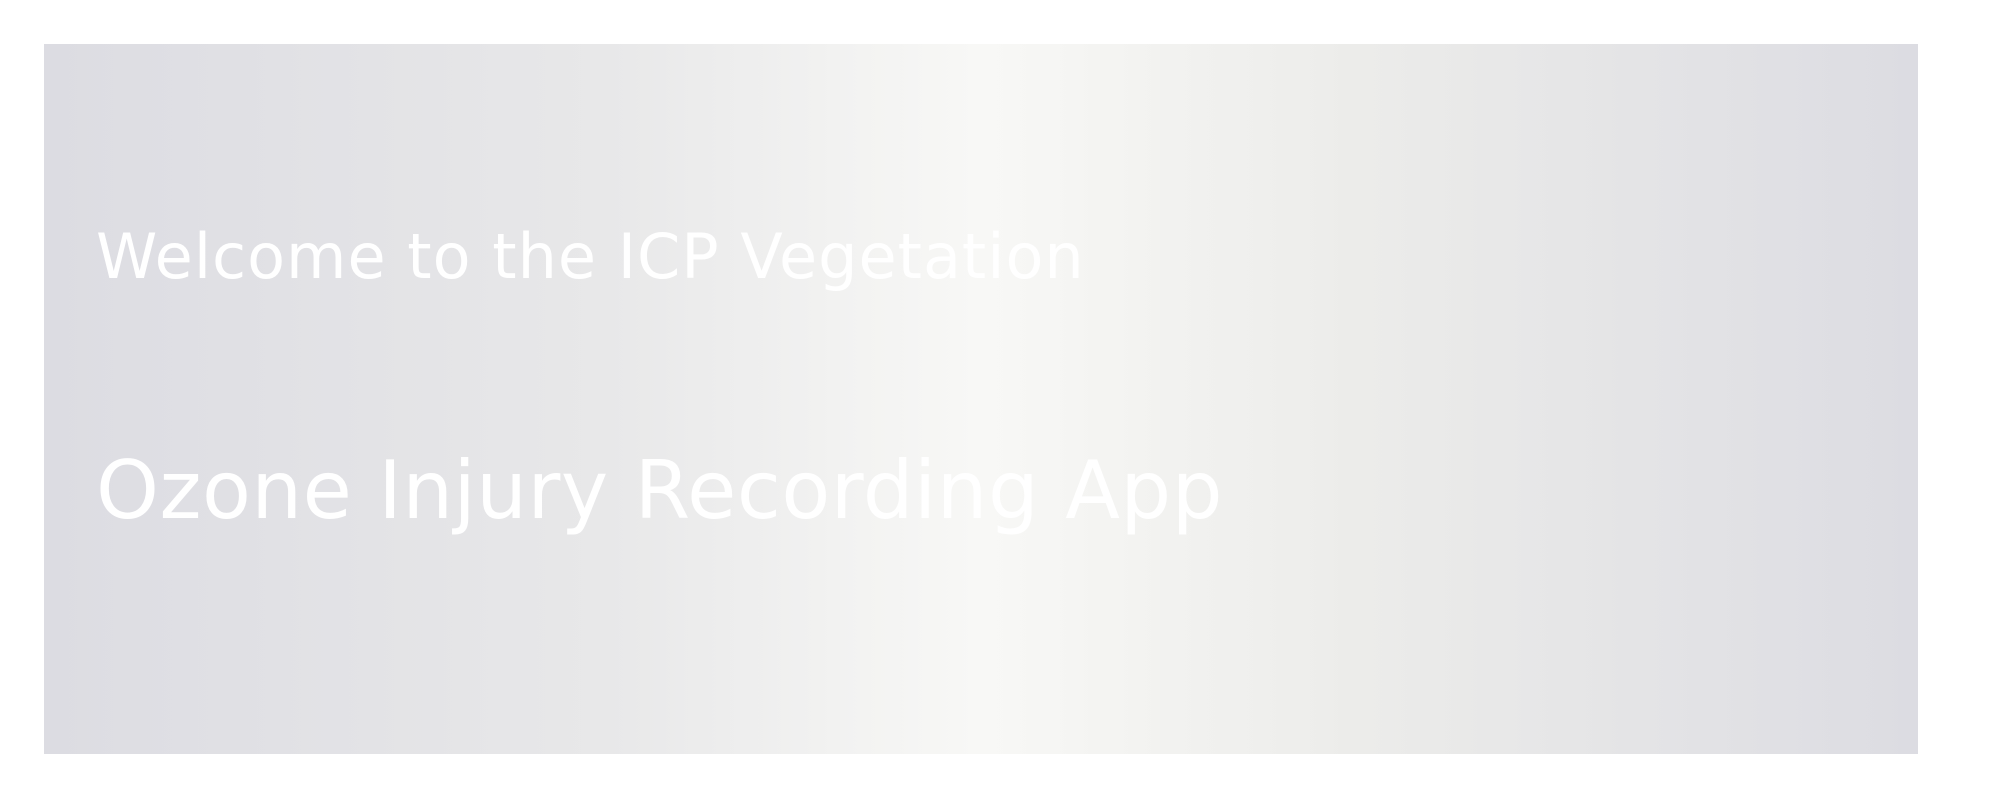  What do you see at coordinates (590, 256) in the screenshot?
I see `welcome-title-line1: Welcome to the ICP Vegetation` at bounding box center [590, 256].